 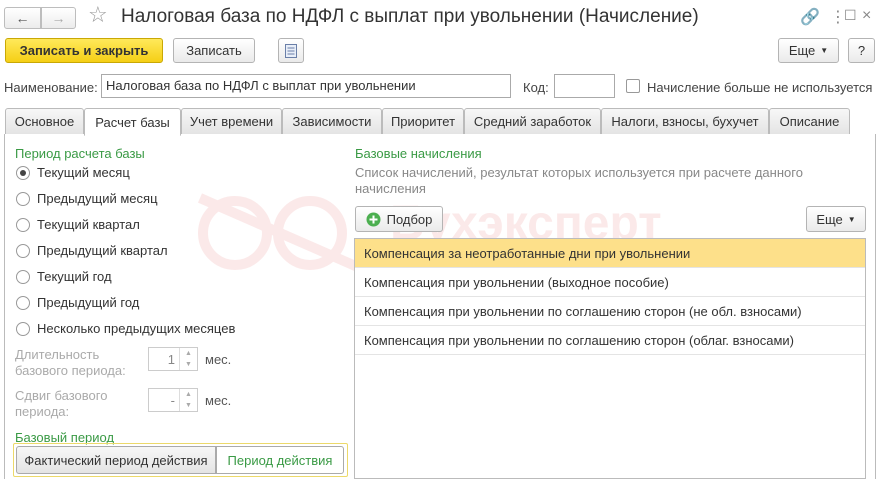 I want to click on pick-button: Подбор, so click(x=399, y=219).